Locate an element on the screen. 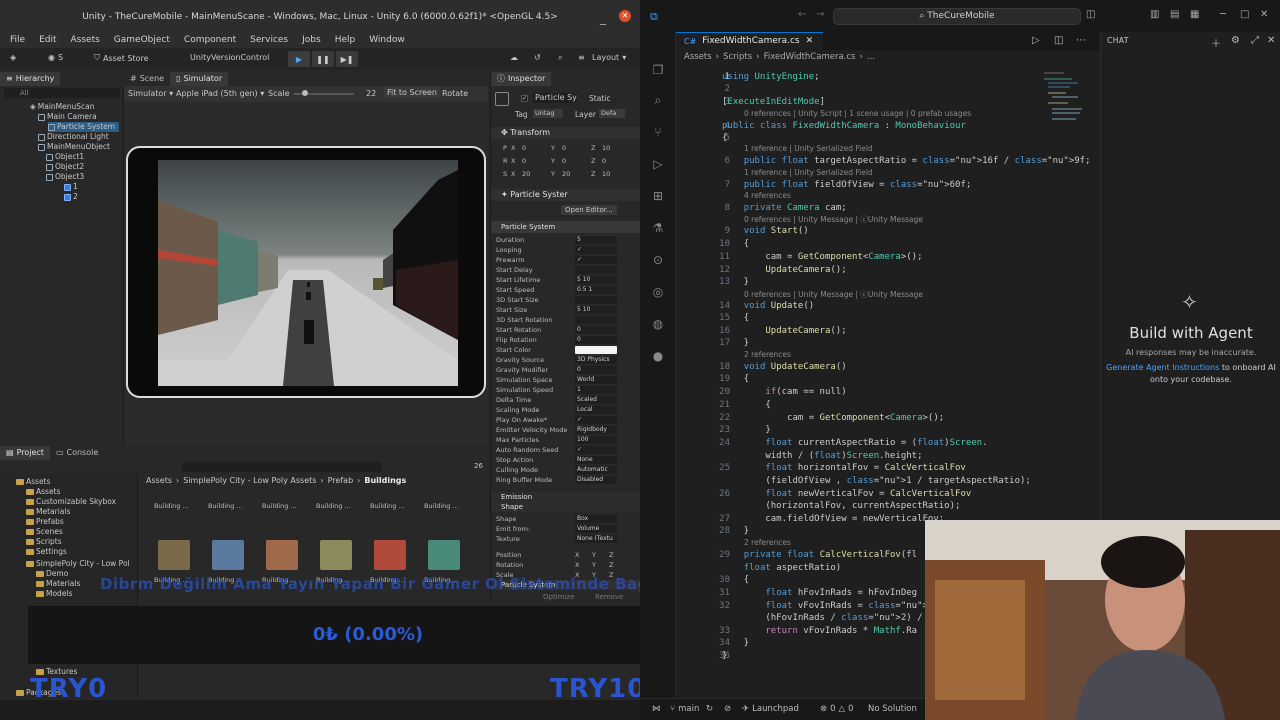 The height and width of the screenshot is (720, 1280). menu-jobs: Jobs is located at coordinates (311, 40).